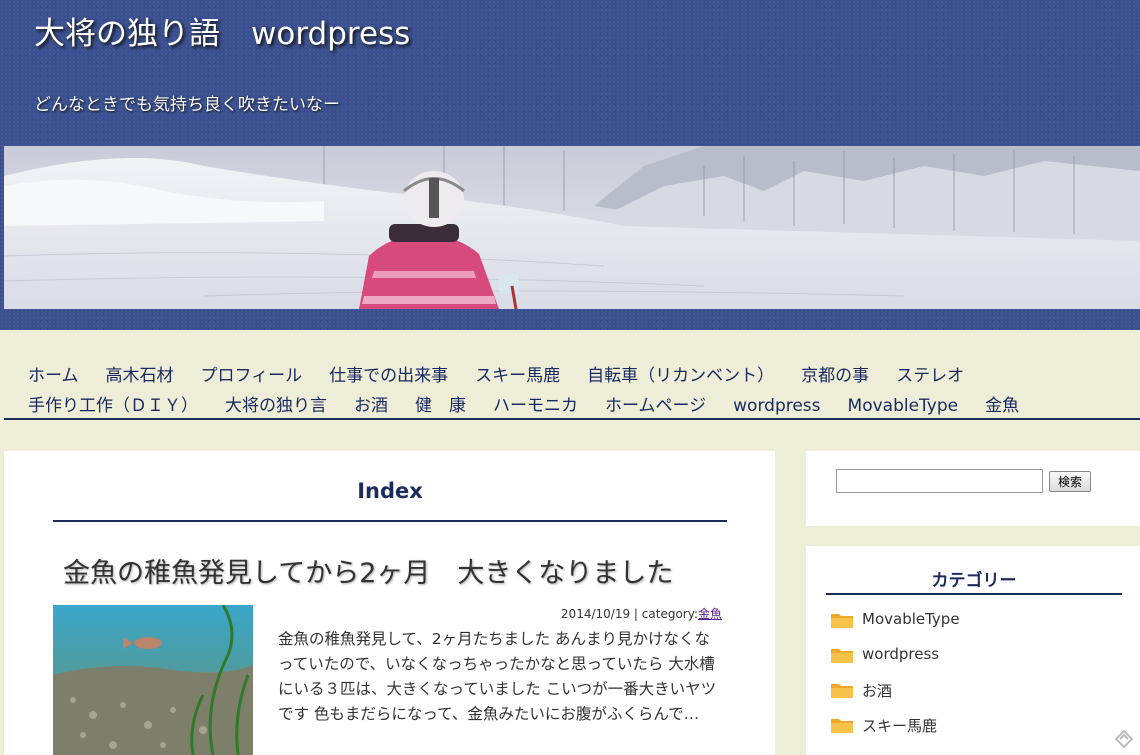 The image size is (1140, 755). I want to click on post-date: 2014/10/19, so click(595, 614).